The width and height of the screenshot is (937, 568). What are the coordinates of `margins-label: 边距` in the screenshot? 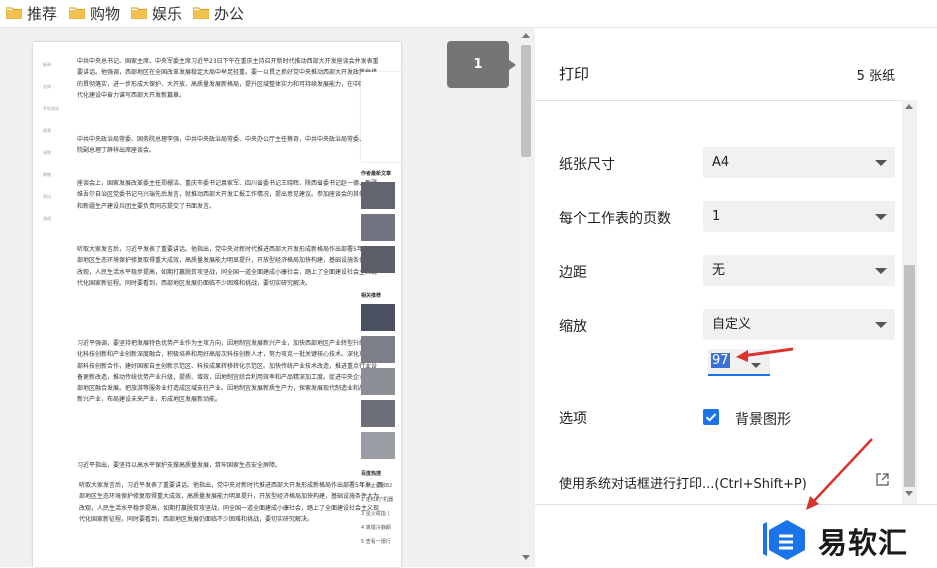 It's located at (573, 273).